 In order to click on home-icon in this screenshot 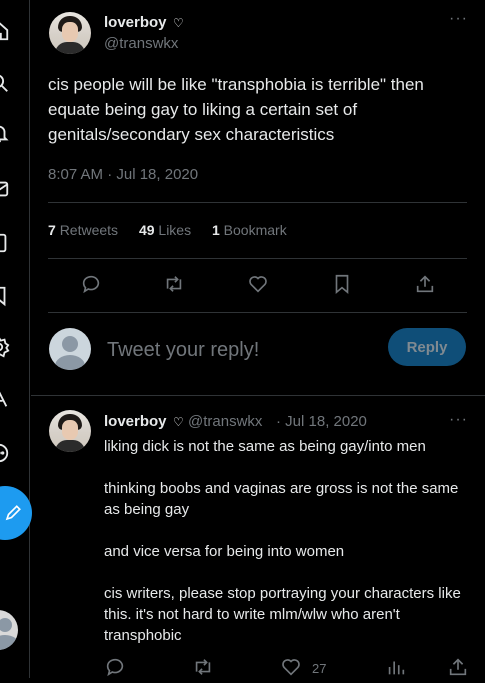, I will do `click(5, 31)`.